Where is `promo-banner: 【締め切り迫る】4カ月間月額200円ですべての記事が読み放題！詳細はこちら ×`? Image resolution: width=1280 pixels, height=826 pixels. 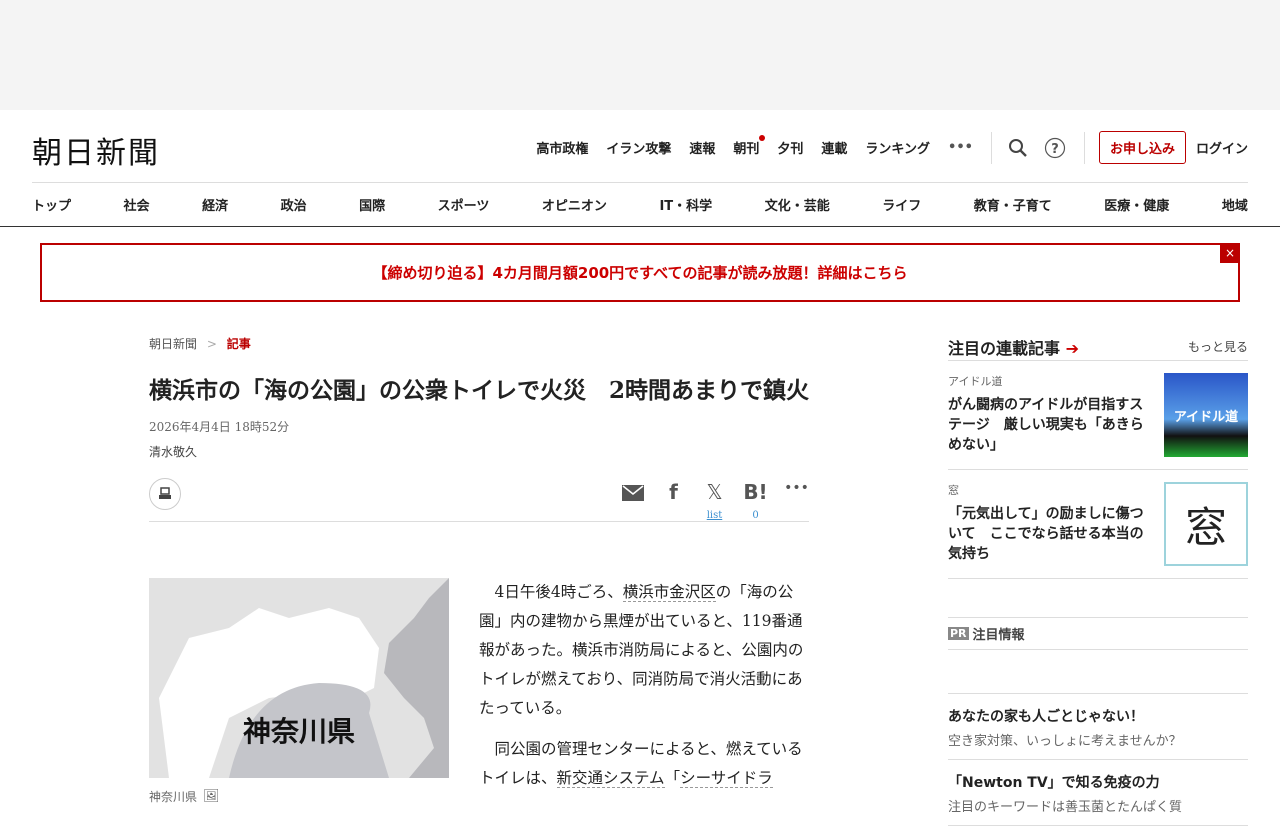 promo-banner: 【締め切り迫る】4カ月間月額200円ですべての記事が読み放題！詳細はこちら × is located at coordinates (640, 272).